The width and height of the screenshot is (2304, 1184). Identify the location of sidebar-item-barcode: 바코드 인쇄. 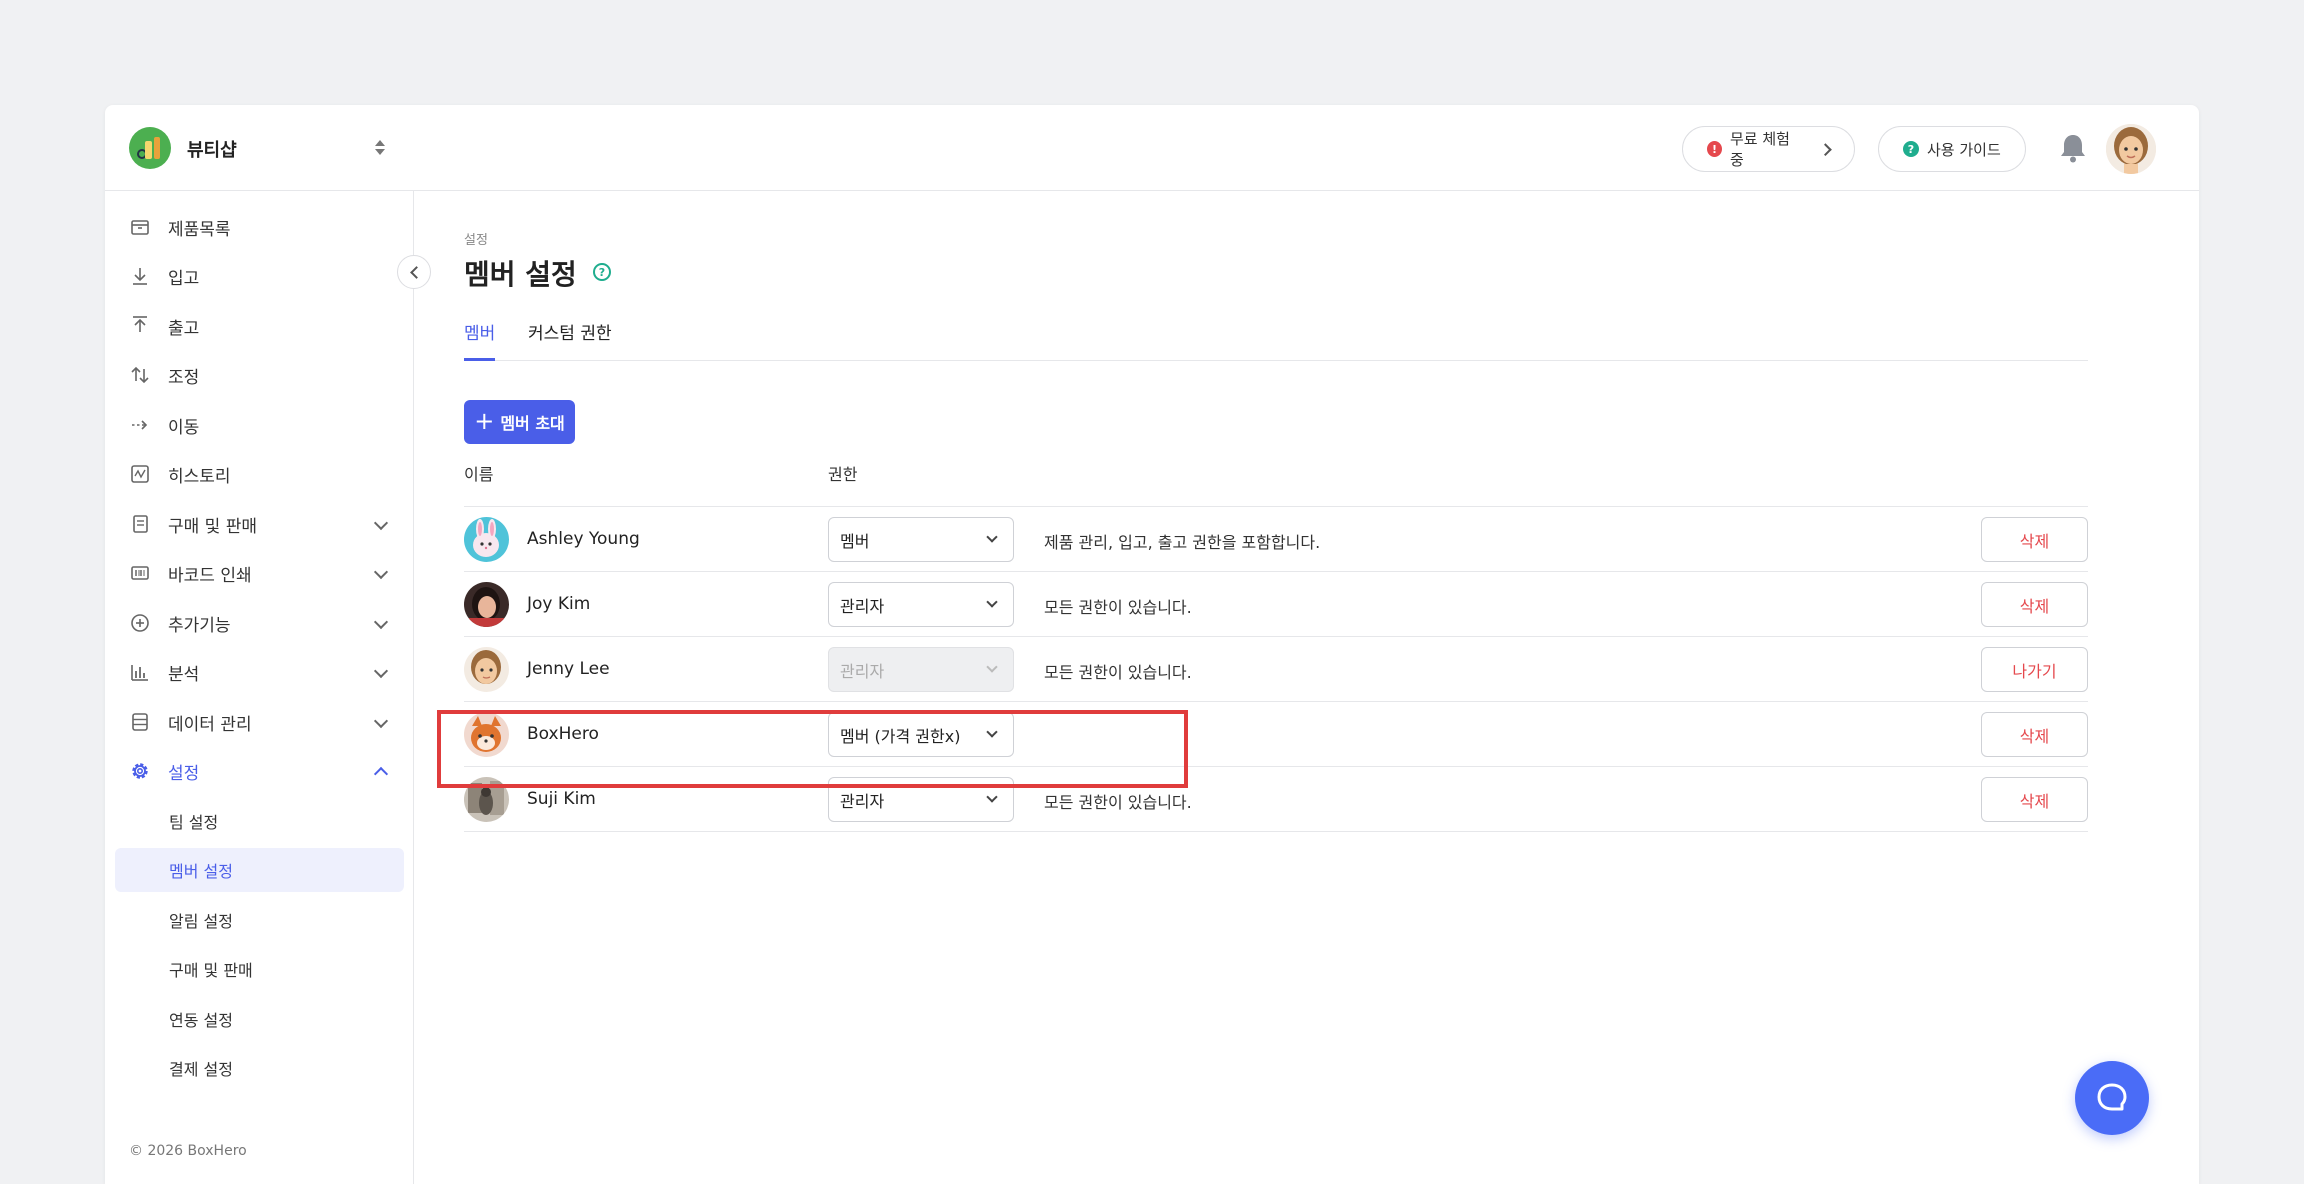
(259, 573).